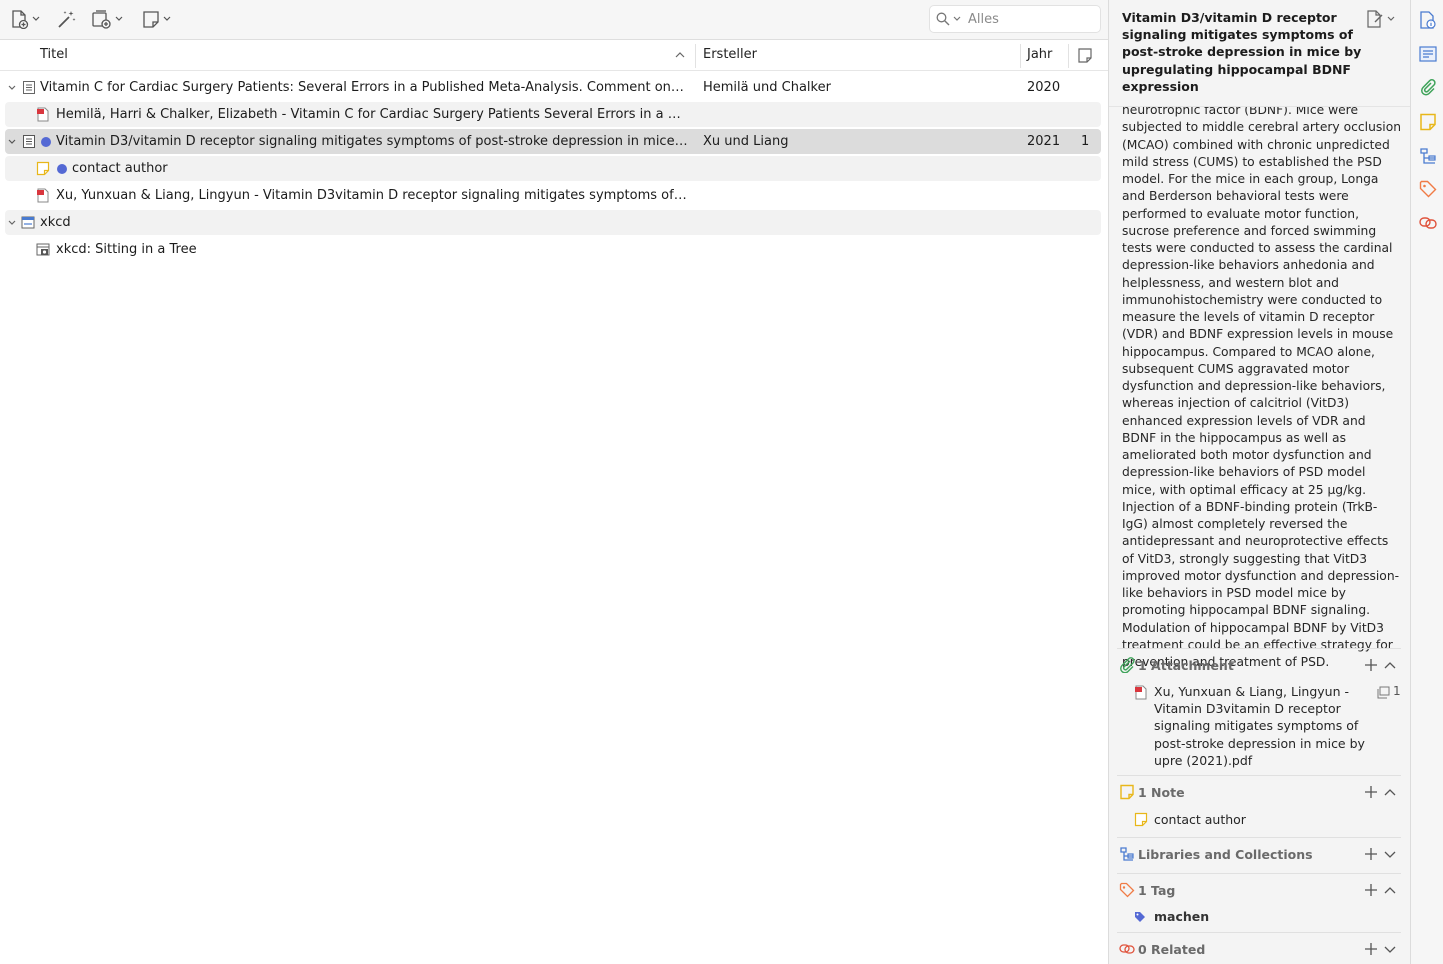 The image size is (1443, 964). Describe the element at coordinates (120, 168) in the screenshot. I see `note-title: contact author` at that location.